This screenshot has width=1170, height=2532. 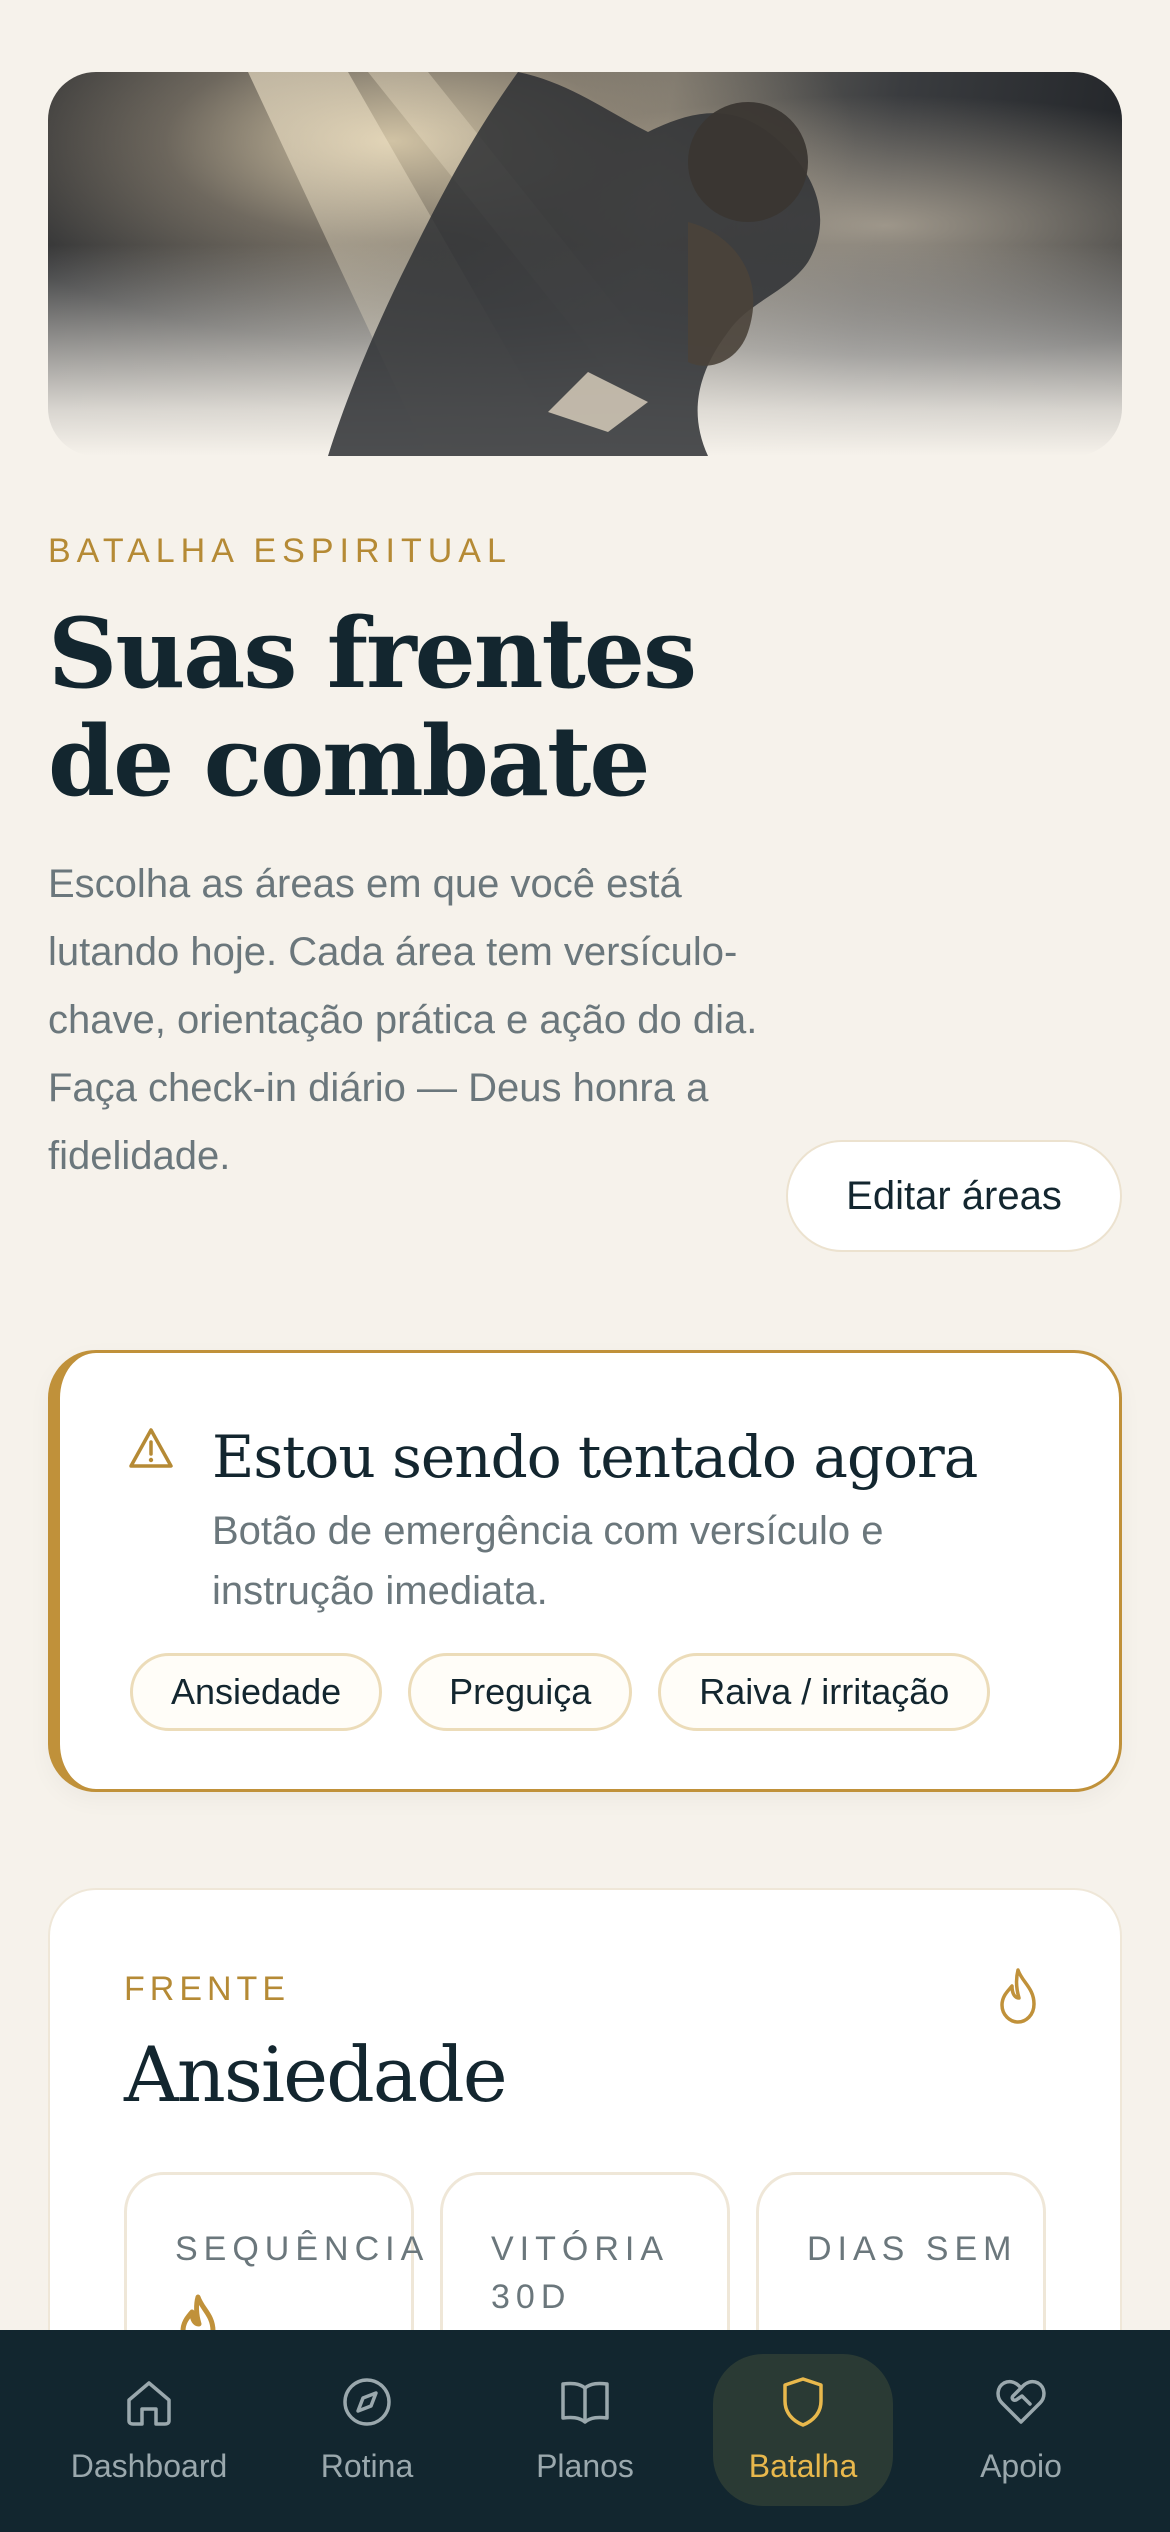 What do you see at coordinates (803, 2430) in the screenshot?
I see `nav-item-batalha: Batalha` at bounding box center [803, 2430].